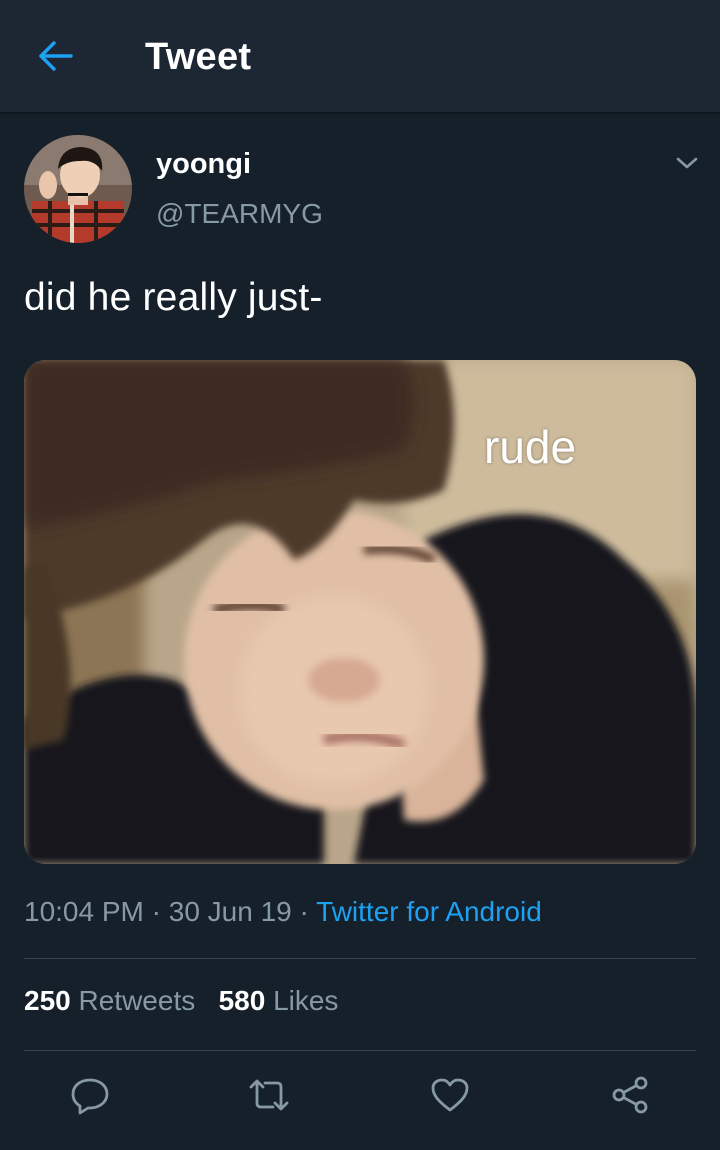  I want to click on retweet-button, so click(269, 1097).